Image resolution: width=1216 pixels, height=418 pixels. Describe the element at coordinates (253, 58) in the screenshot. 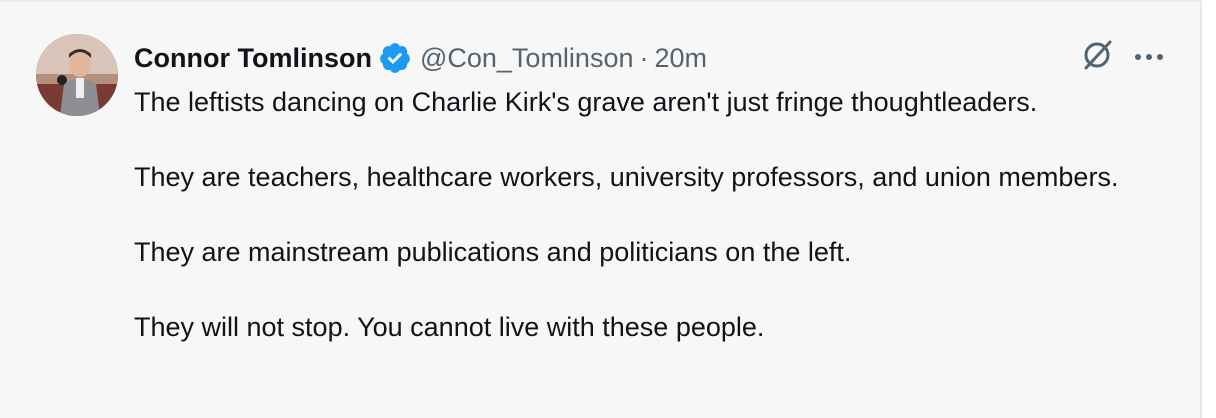

I see `author-name: Connor Tomlinson` at that location.